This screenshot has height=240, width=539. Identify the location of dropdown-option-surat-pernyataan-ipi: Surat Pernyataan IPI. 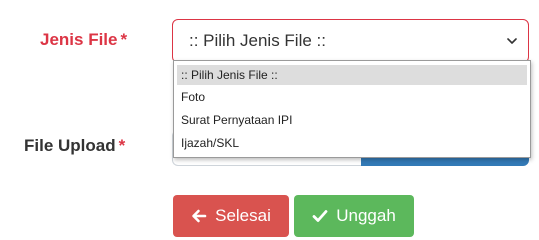
(352, 120).